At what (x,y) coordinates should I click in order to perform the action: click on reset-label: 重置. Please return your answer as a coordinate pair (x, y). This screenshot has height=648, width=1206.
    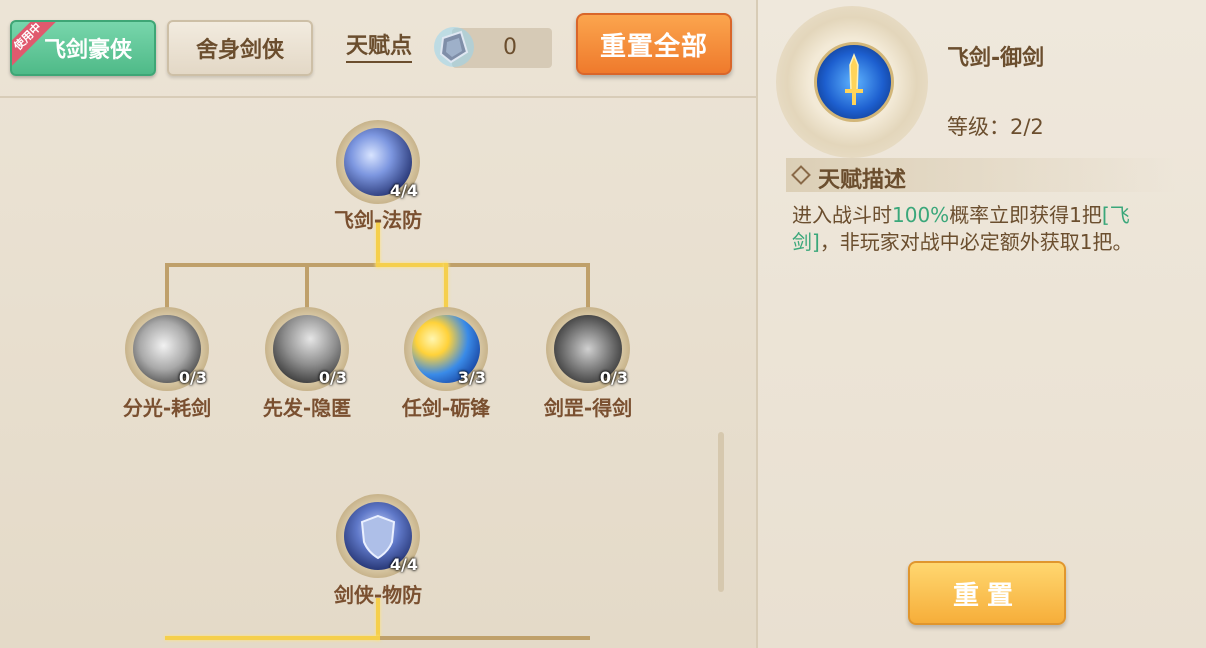
    Looking at the image, I should click on (986, 595).